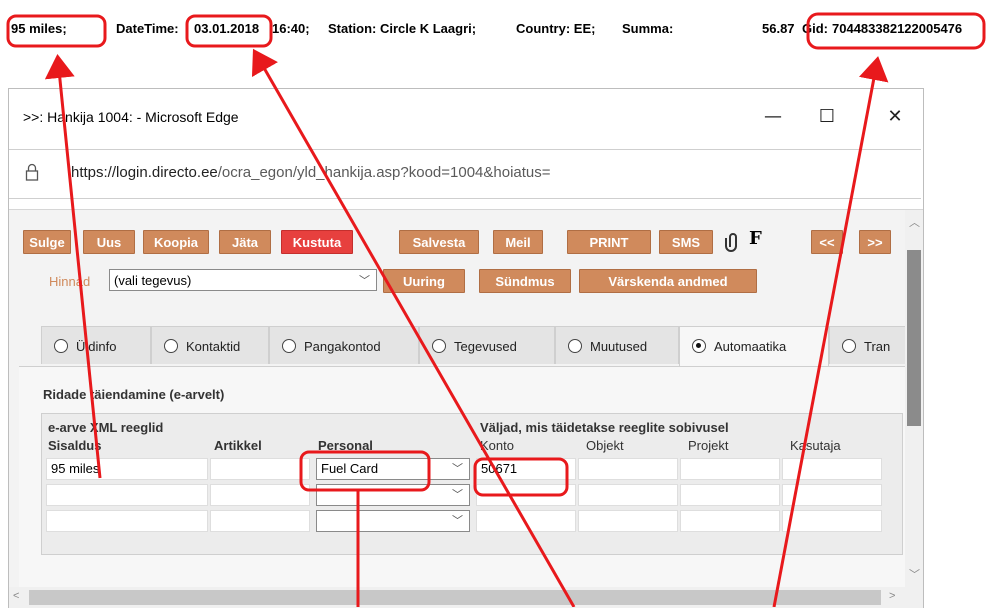  Describe the element at coordinates (609, 242) in the screenshot. I see `print-button: PRINT` at that location.